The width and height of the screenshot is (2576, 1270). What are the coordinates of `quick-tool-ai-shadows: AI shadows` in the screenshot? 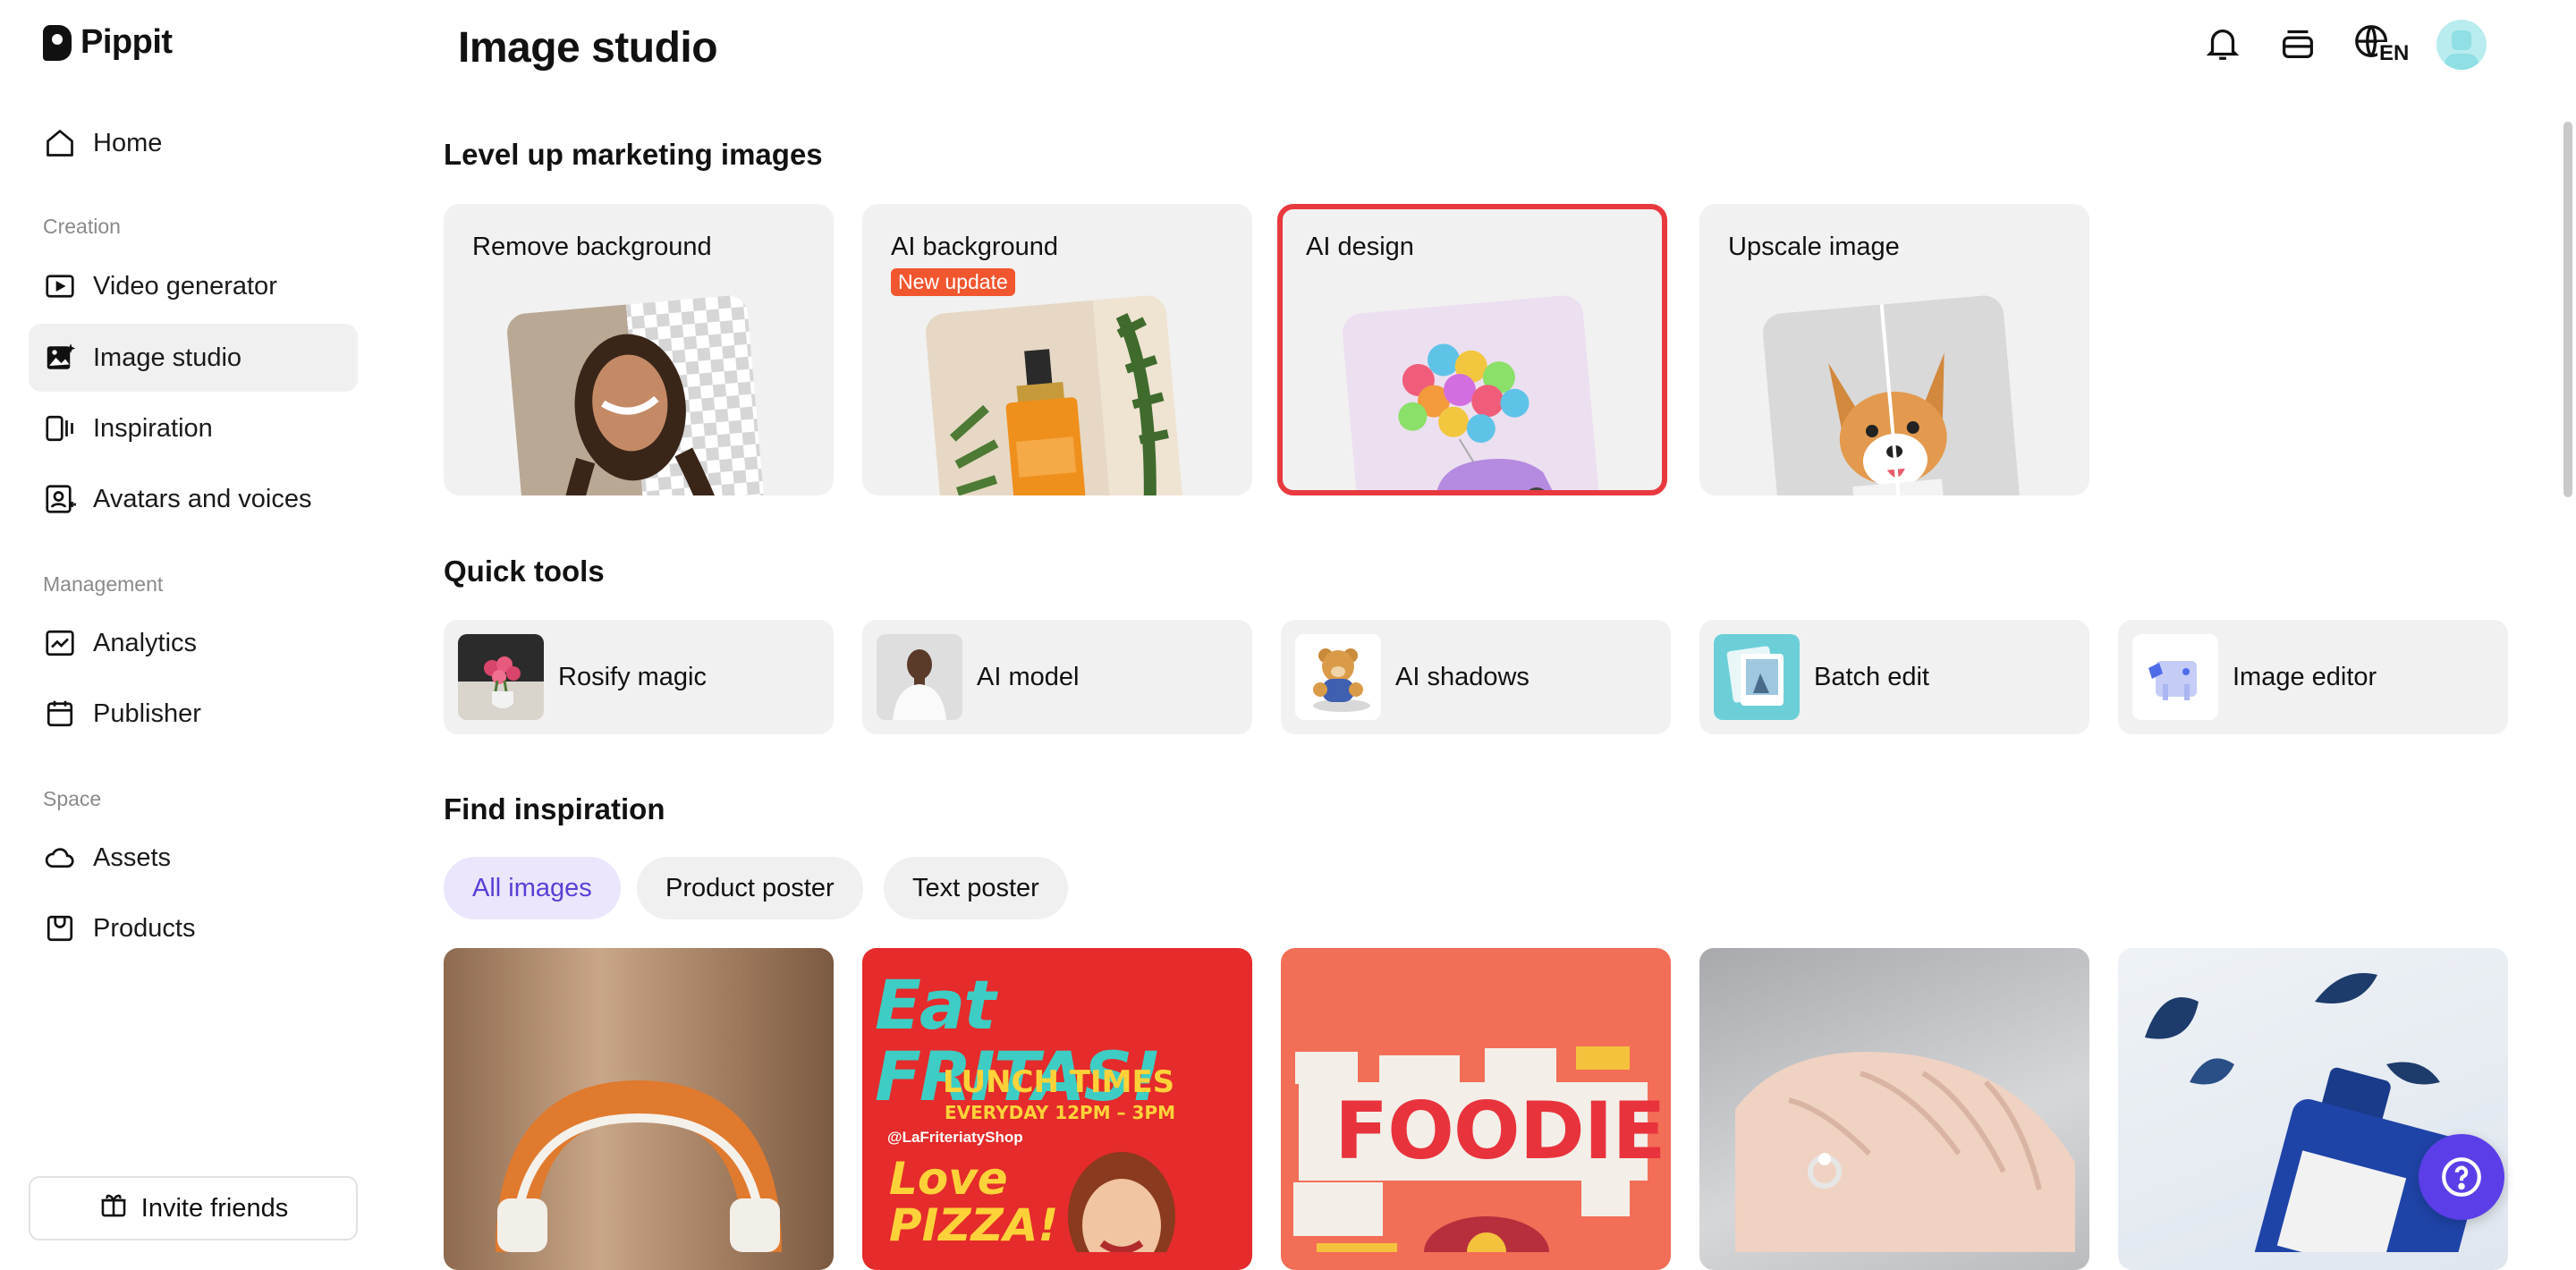 It's located at (1476, 677).